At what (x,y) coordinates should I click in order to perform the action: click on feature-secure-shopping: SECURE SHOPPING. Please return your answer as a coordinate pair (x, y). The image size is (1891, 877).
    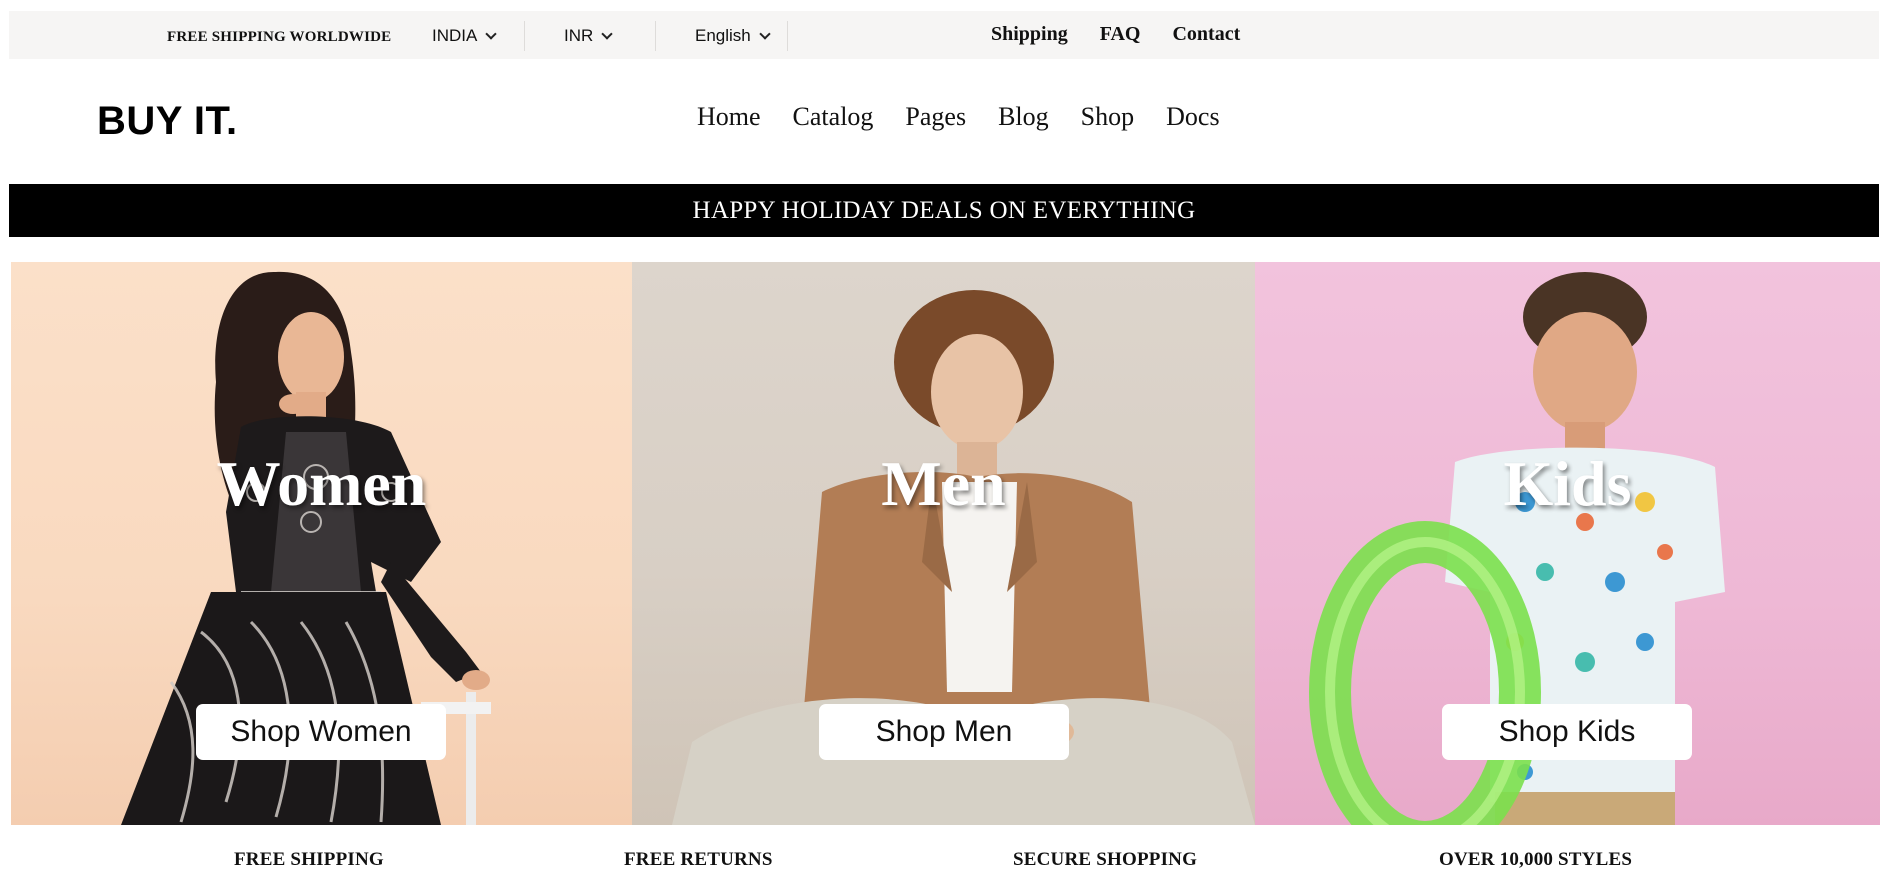
    Looking at the image, I should click on (1105, 859).